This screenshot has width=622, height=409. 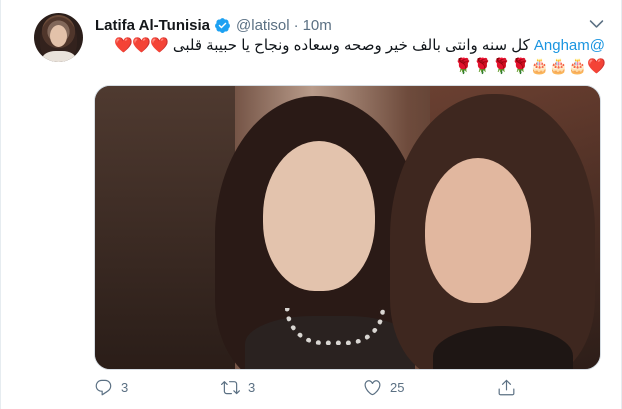 What do you see at coordinates (103, 387) in the screenshot?
I see `reply-icon` at bounding box center [103, 387].